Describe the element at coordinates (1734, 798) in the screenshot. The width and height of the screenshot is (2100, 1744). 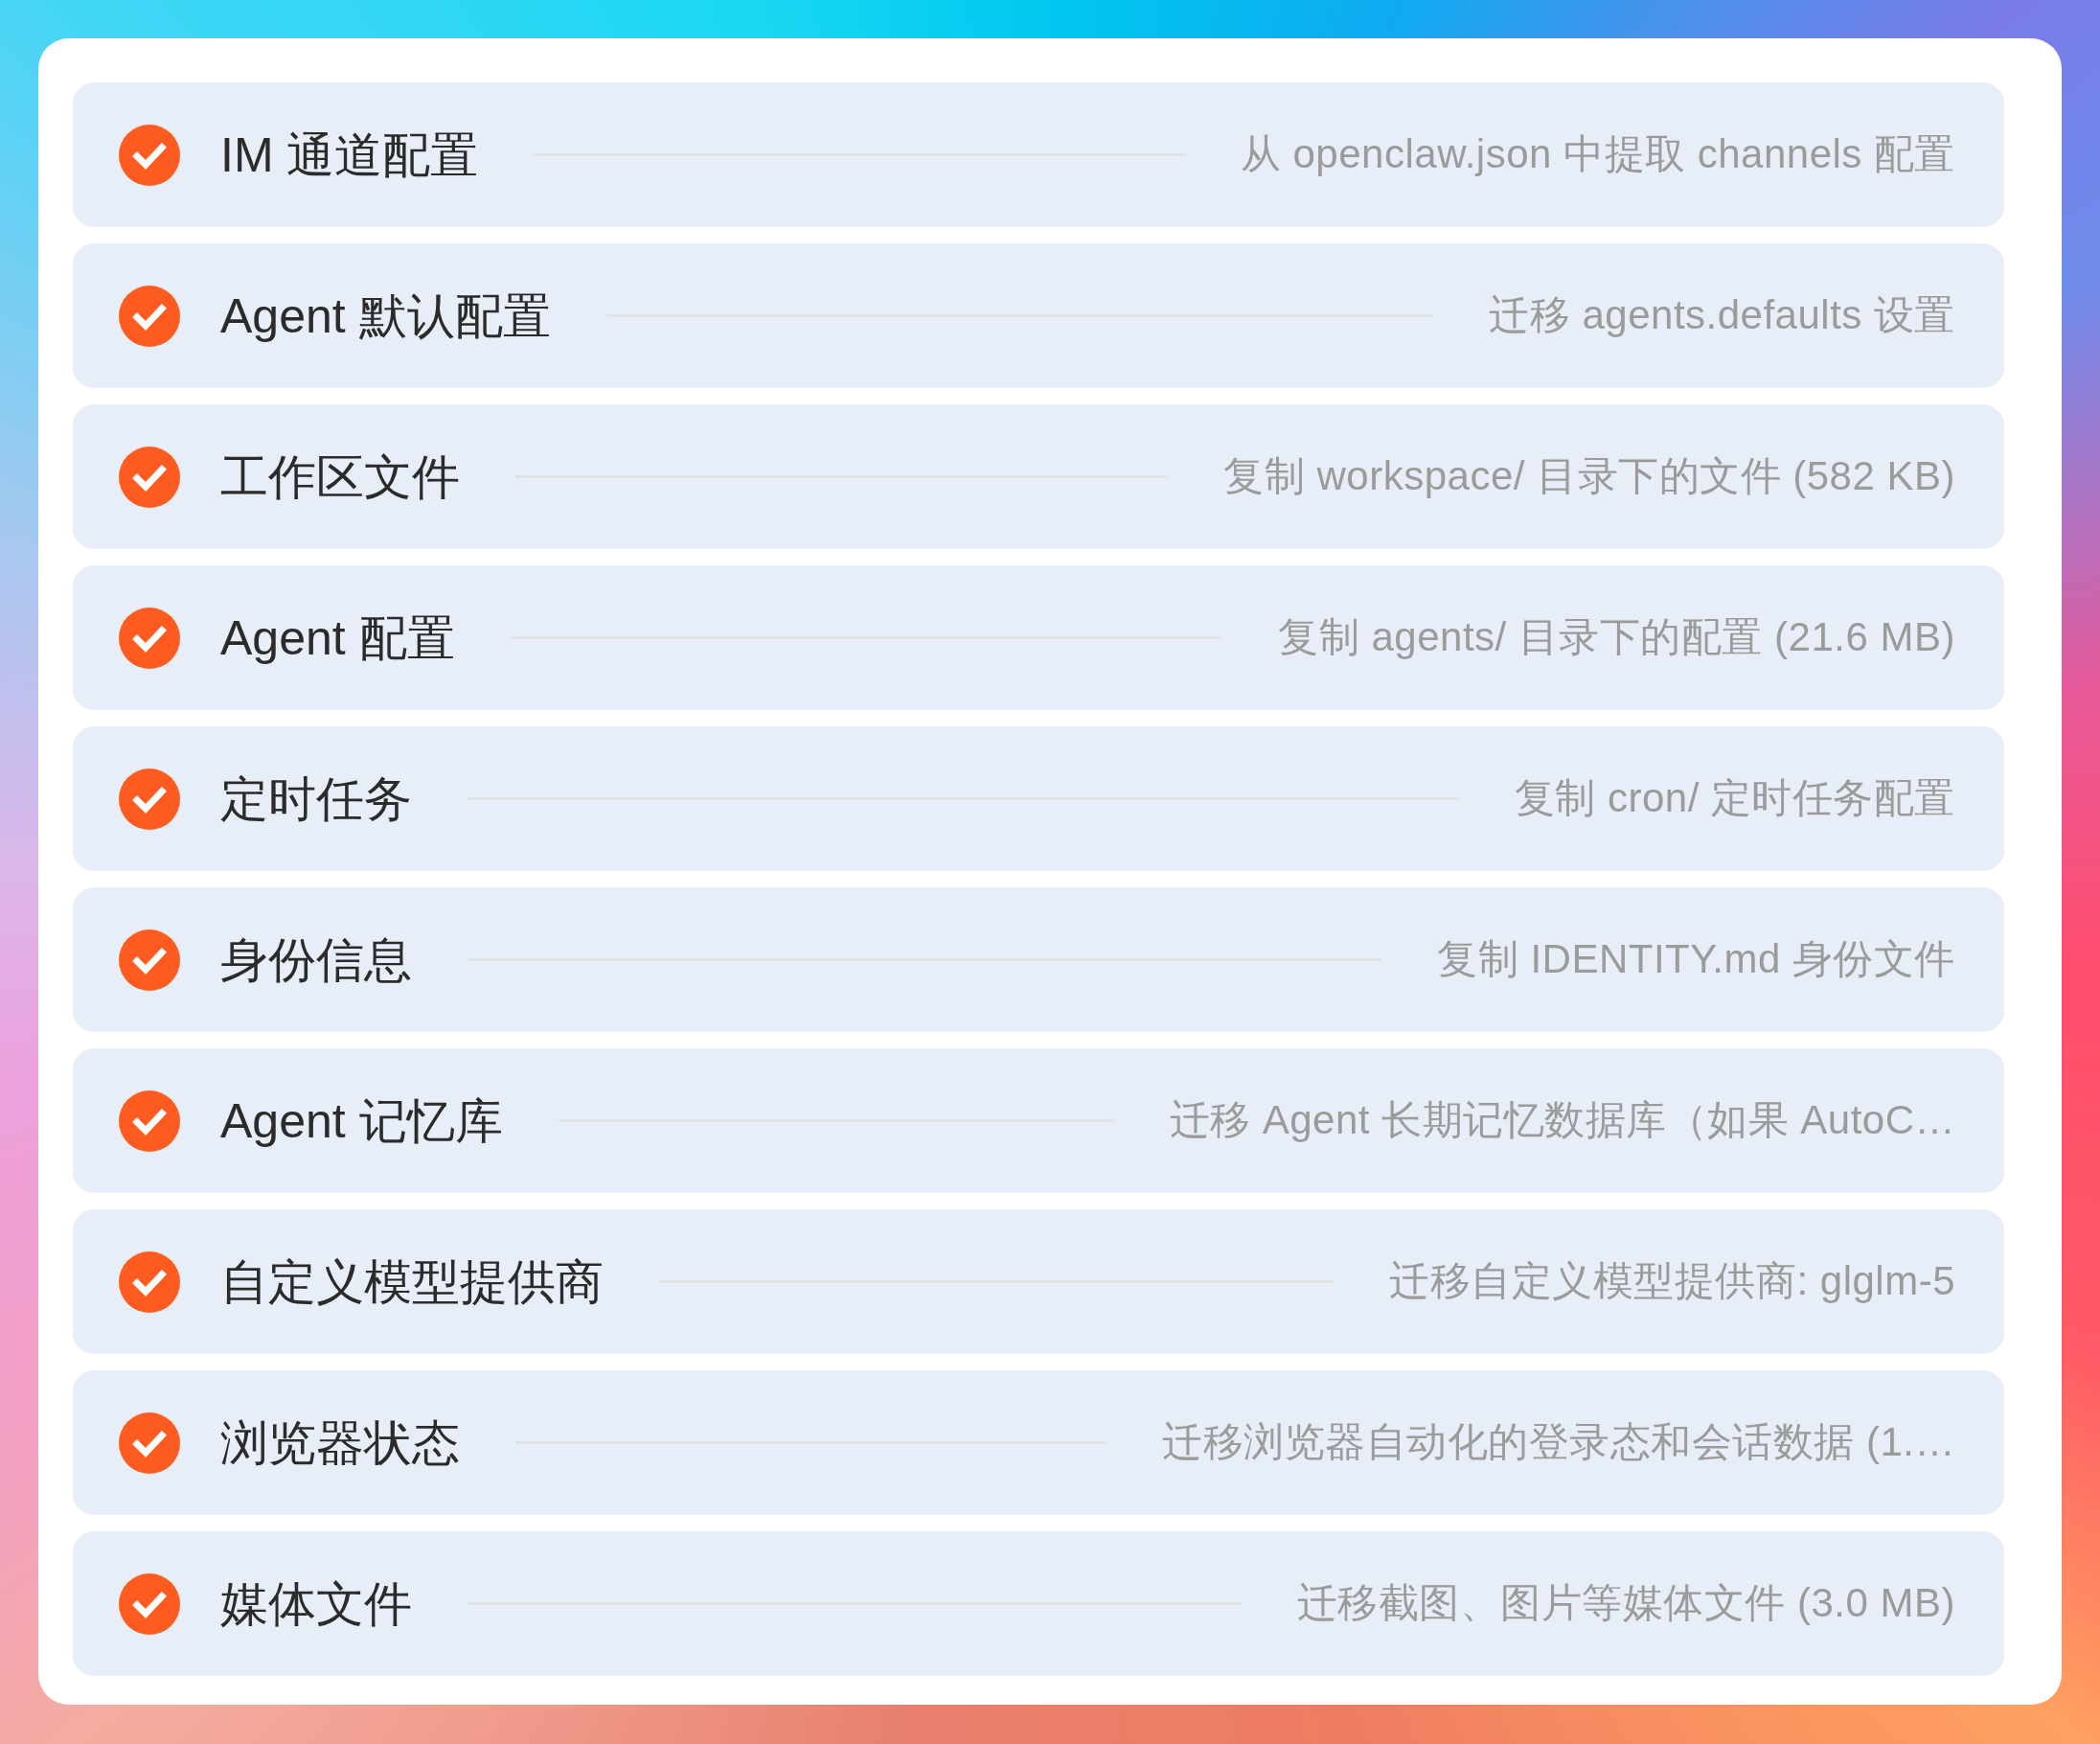
I see `item-description: 复制 cron/ 定时任务配置` at that location.